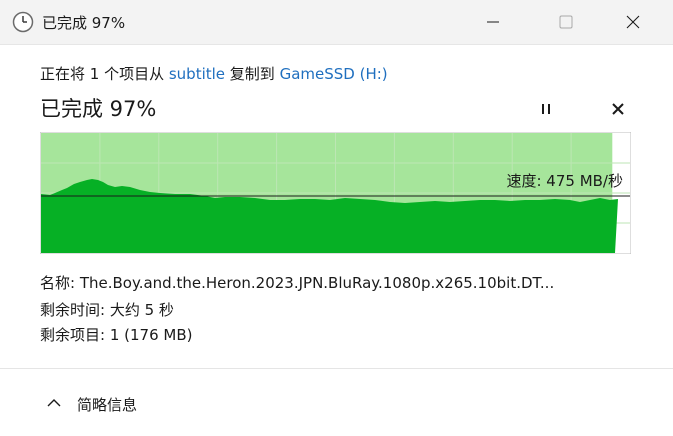  I want to click on progress-status: 已完成 97%, so click(98, 109).